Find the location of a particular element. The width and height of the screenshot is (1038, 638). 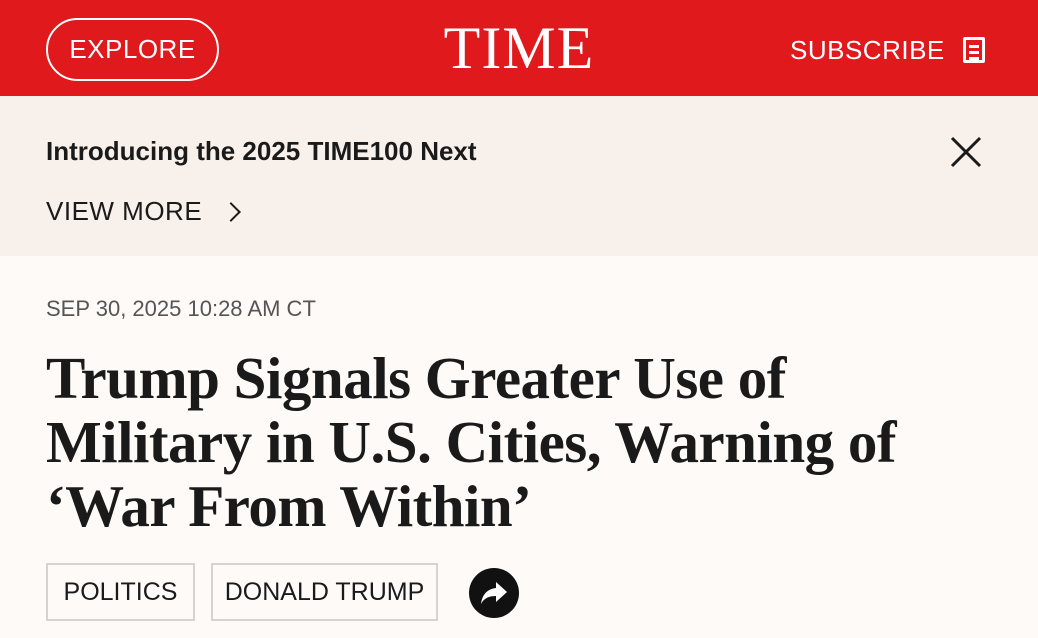

chevron-right-icon is located at coordinates (231, 211).